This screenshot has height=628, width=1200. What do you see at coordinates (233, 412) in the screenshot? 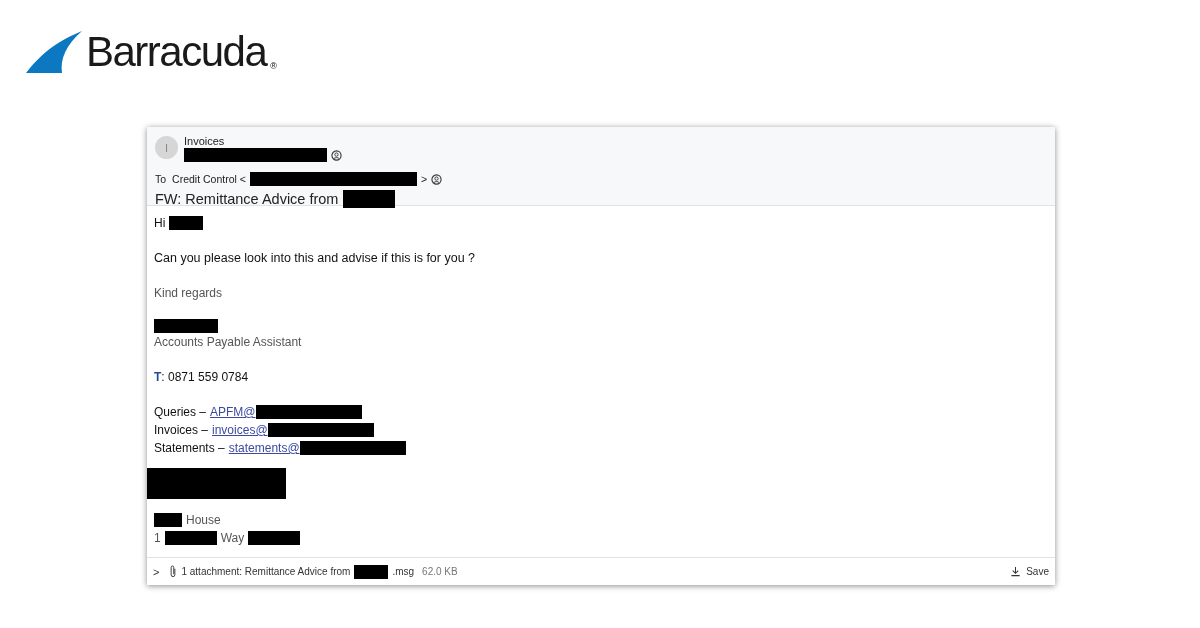
I see `email-link: APFM@` at bounding box center [233, 412].